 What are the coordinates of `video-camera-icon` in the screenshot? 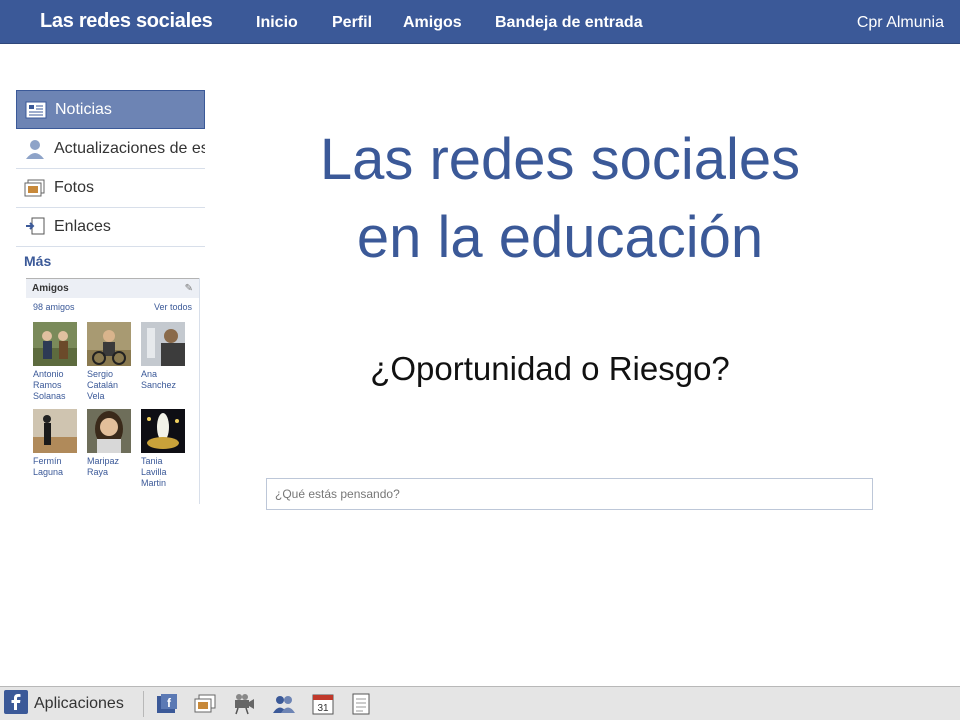 It's located at (244, 704).